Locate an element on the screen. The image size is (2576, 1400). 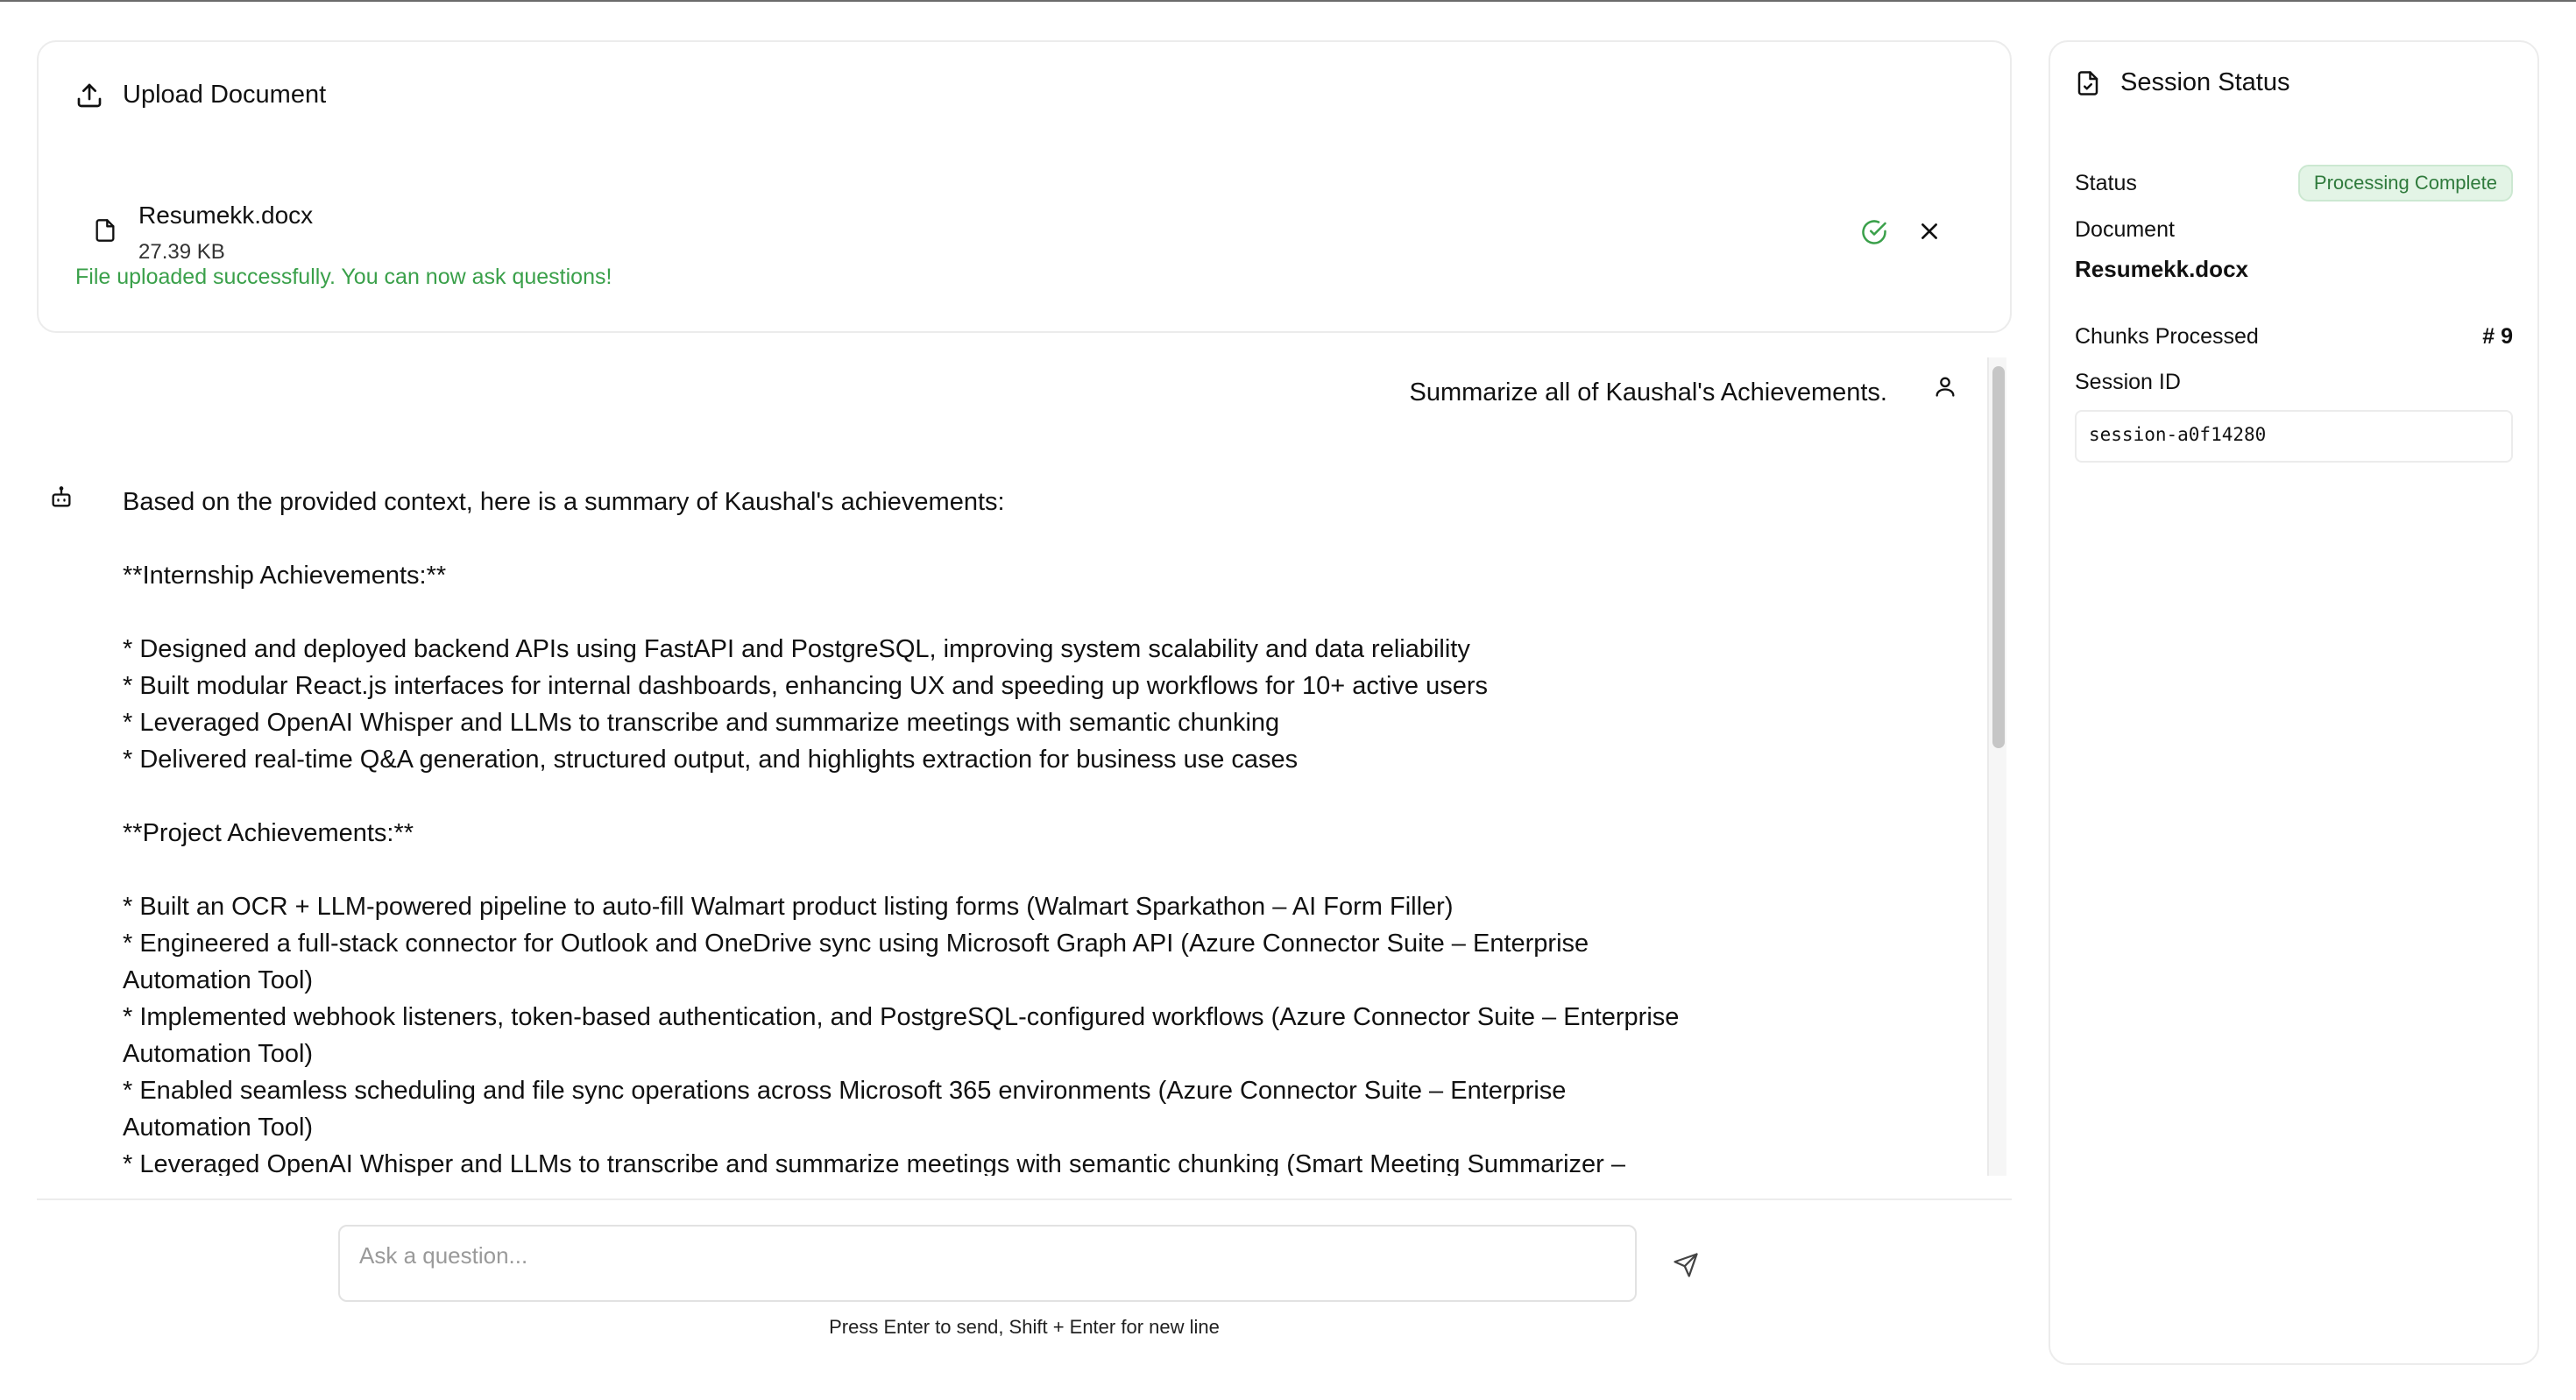
status-label: Status is located at coordinates (2106, 182).